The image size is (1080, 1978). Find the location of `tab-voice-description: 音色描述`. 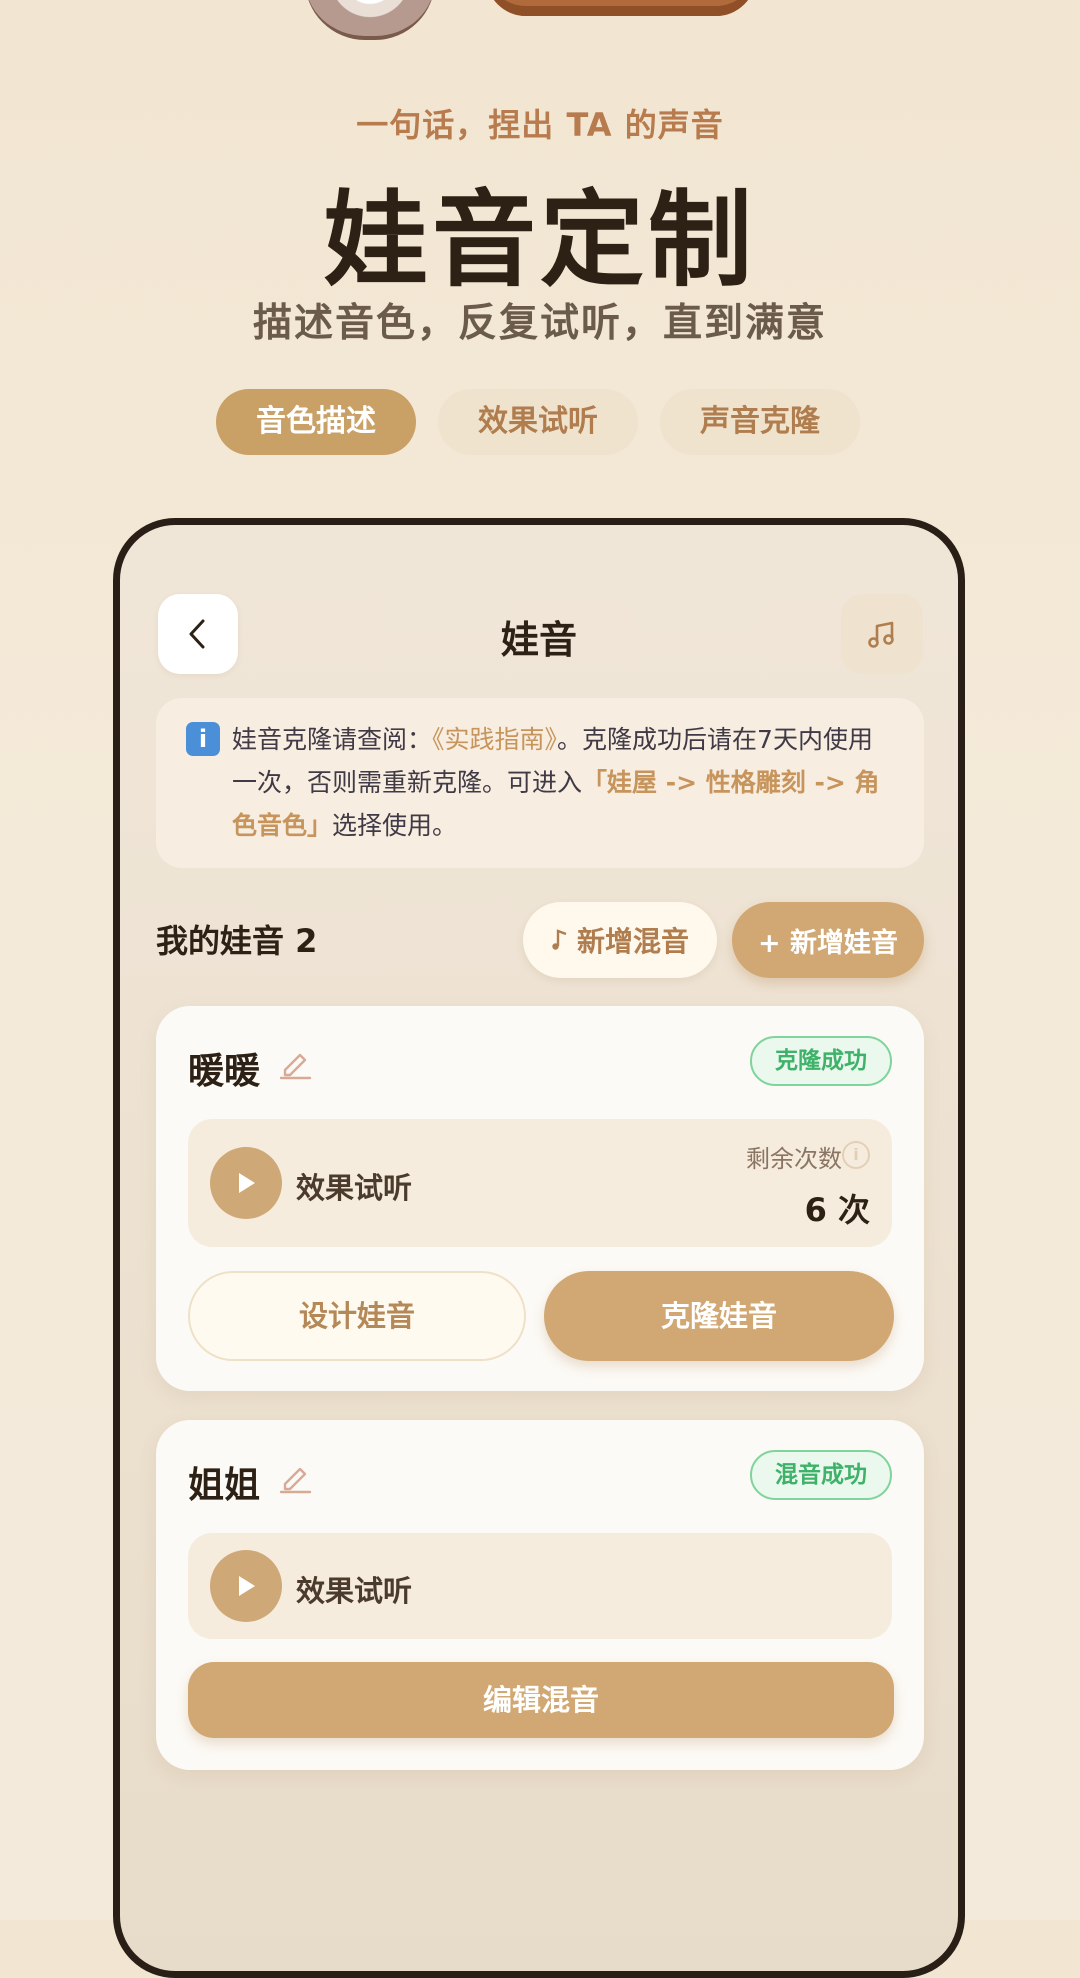

tab-voice-description: 音色描述 is located at coordinates (316, 422).